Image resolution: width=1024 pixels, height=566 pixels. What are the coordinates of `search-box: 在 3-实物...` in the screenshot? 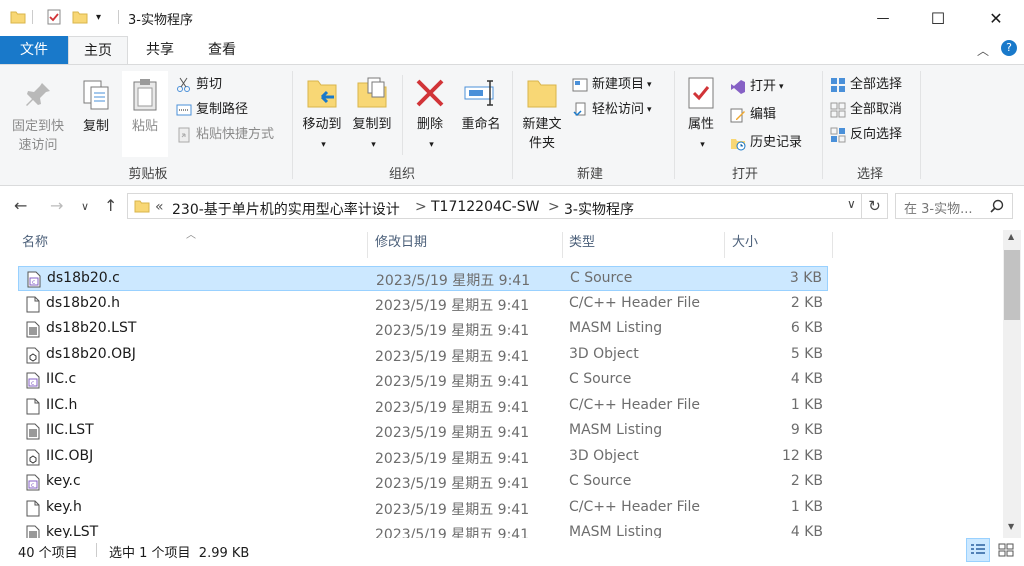 It's located at (954, 206).